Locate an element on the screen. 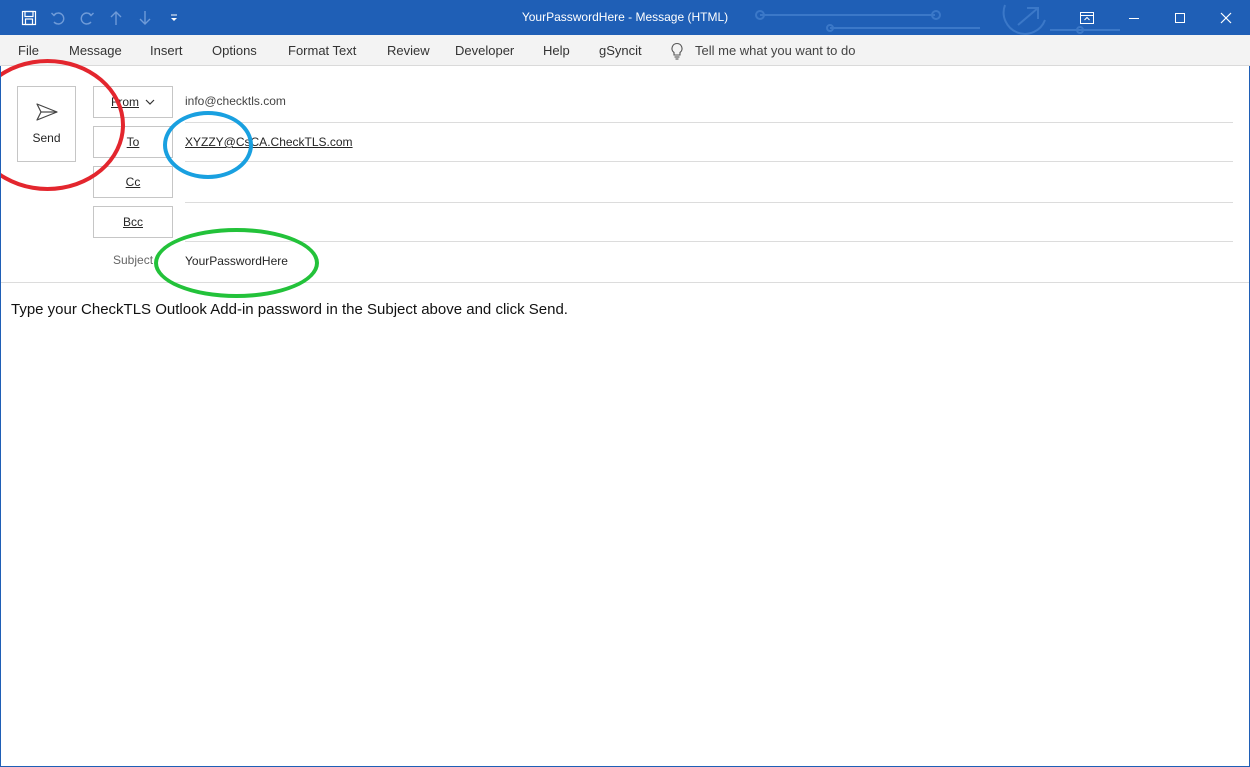  from-button: From is located at coordinates (133, 102).